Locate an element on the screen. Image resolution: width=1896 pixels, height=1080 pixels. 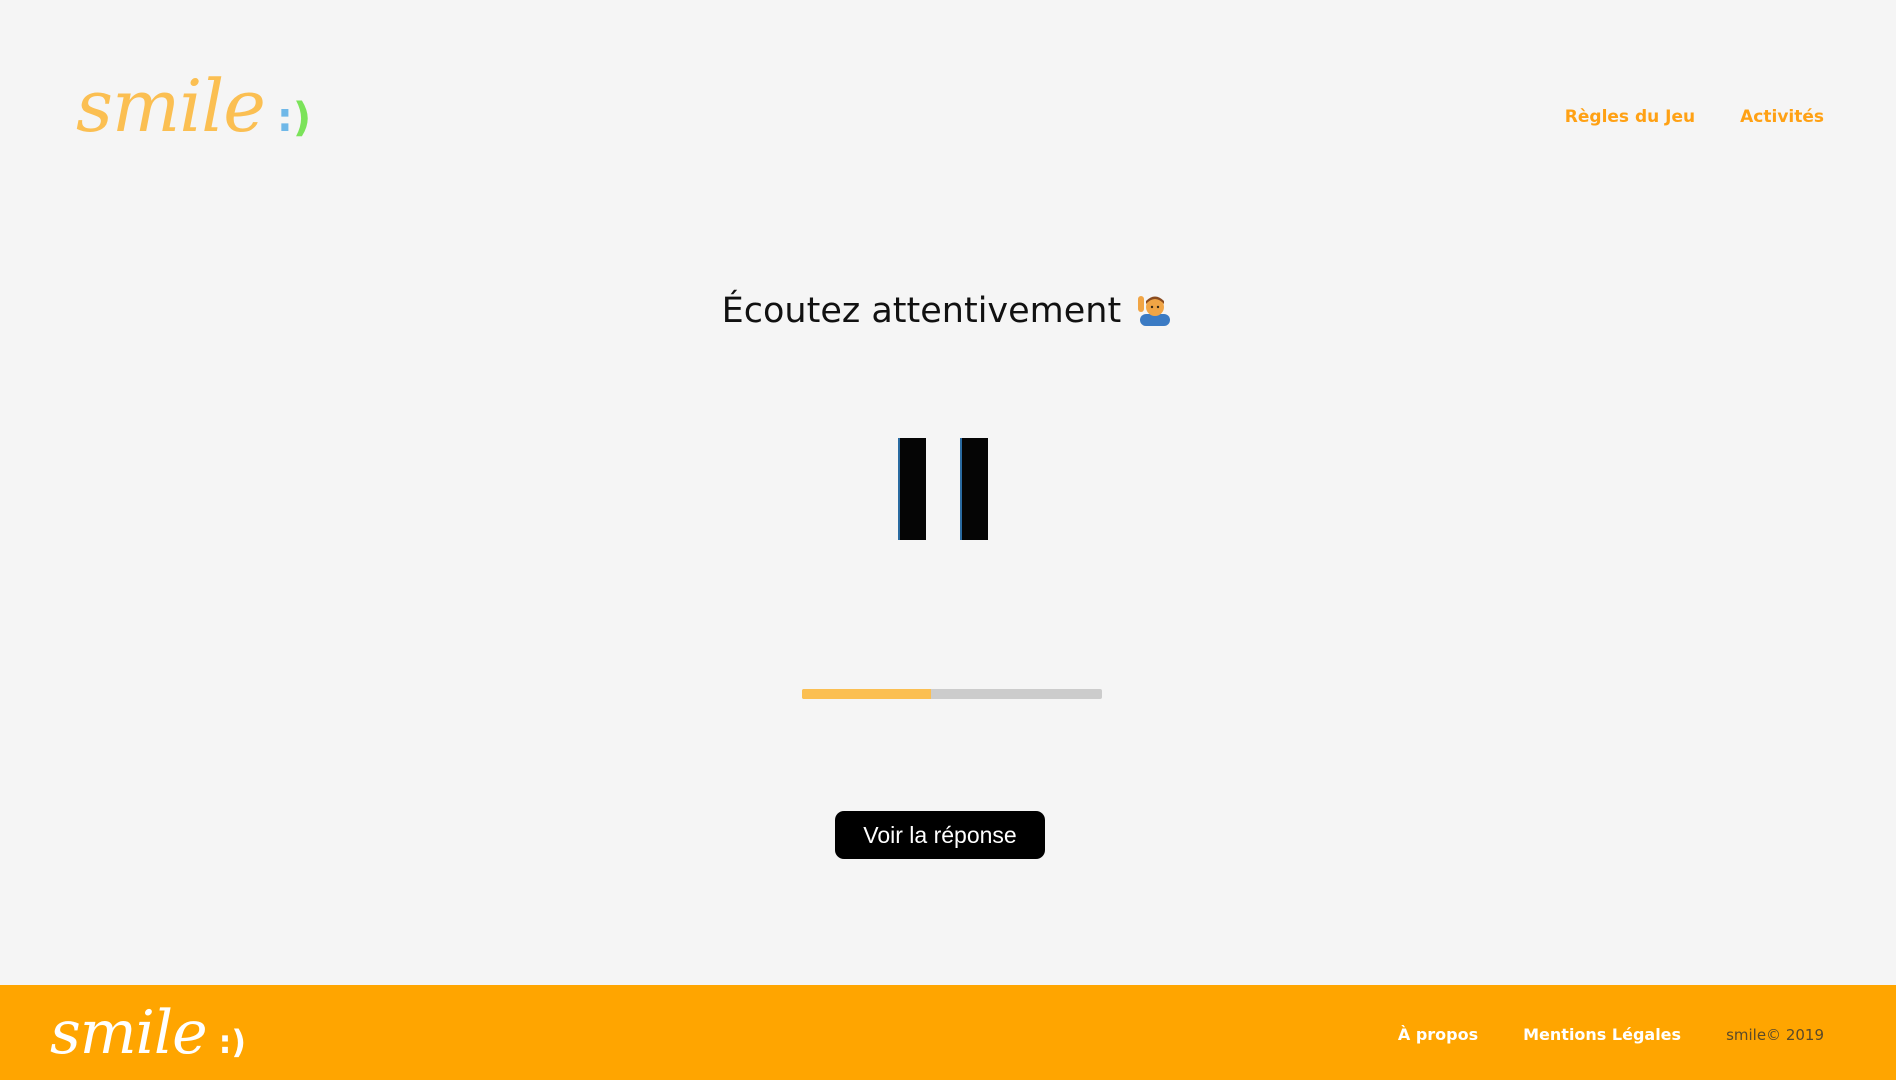
page-title: Écoutez attentivement is located at coordinates (948, 310).